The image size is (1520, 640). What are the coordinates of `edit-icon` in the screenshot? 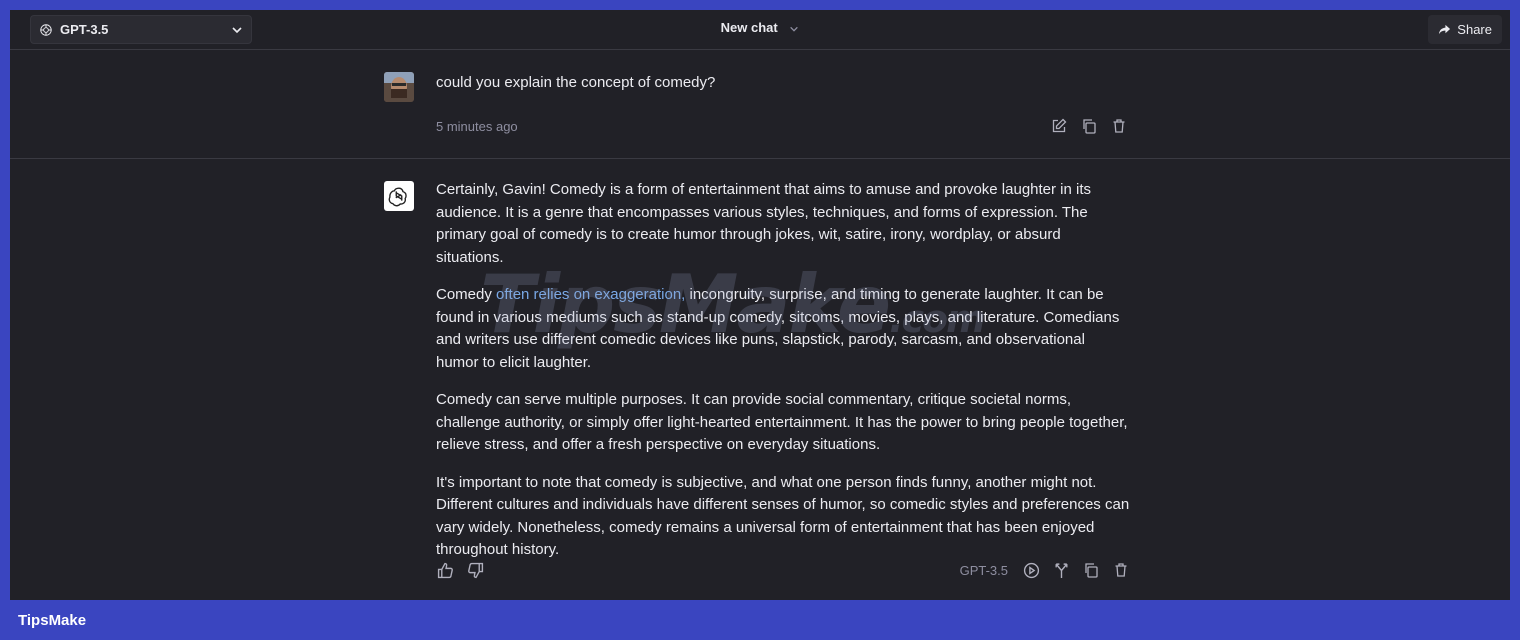 It's located at (1059, 126).